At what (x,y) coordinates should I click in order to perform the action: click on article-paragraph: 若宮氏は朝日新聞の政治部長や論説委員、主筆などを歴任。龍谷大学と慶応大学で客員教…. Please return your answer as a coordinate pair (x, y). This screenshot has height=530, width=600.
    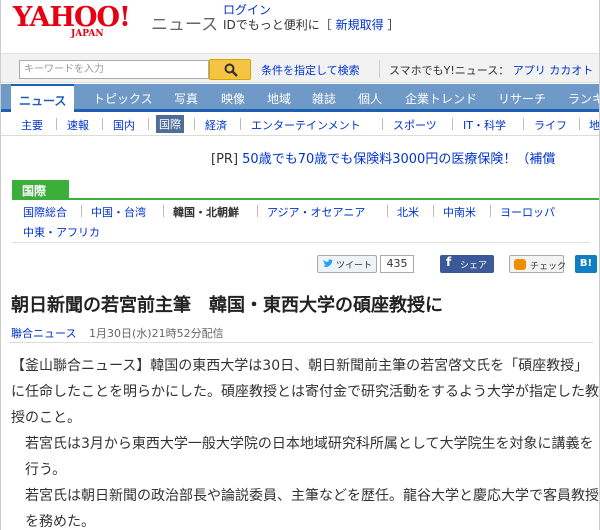
    Looking at the image, I should click on (312, 509).